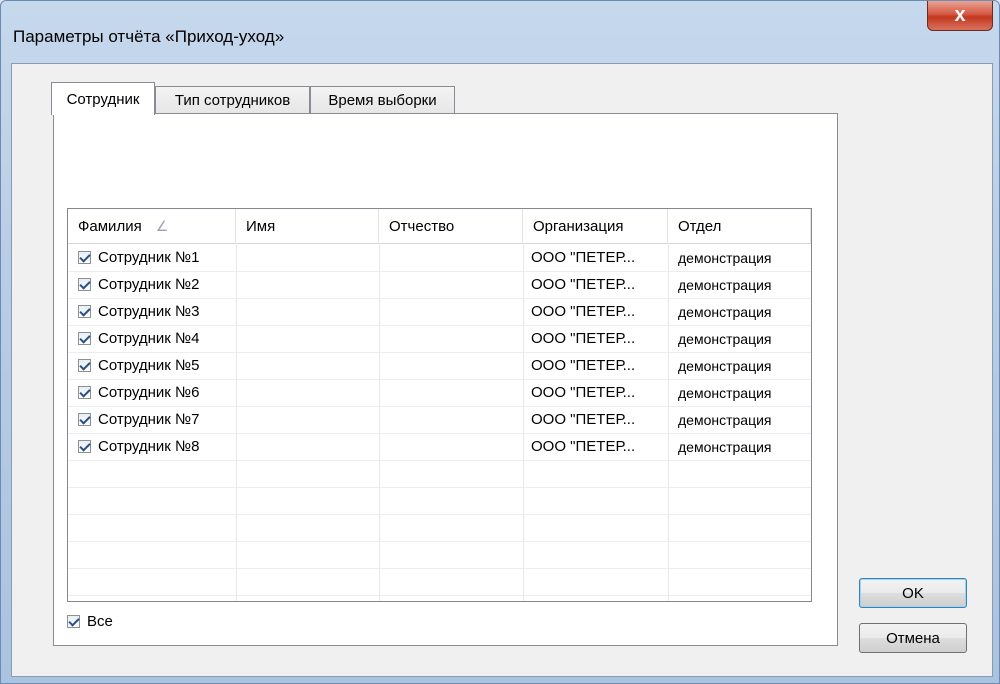 The image size is (1000, 684). What do you see at coordinates (100, 621) in the screenshot?
I see `select-all-label: Все` at bounding box center [100, 621].